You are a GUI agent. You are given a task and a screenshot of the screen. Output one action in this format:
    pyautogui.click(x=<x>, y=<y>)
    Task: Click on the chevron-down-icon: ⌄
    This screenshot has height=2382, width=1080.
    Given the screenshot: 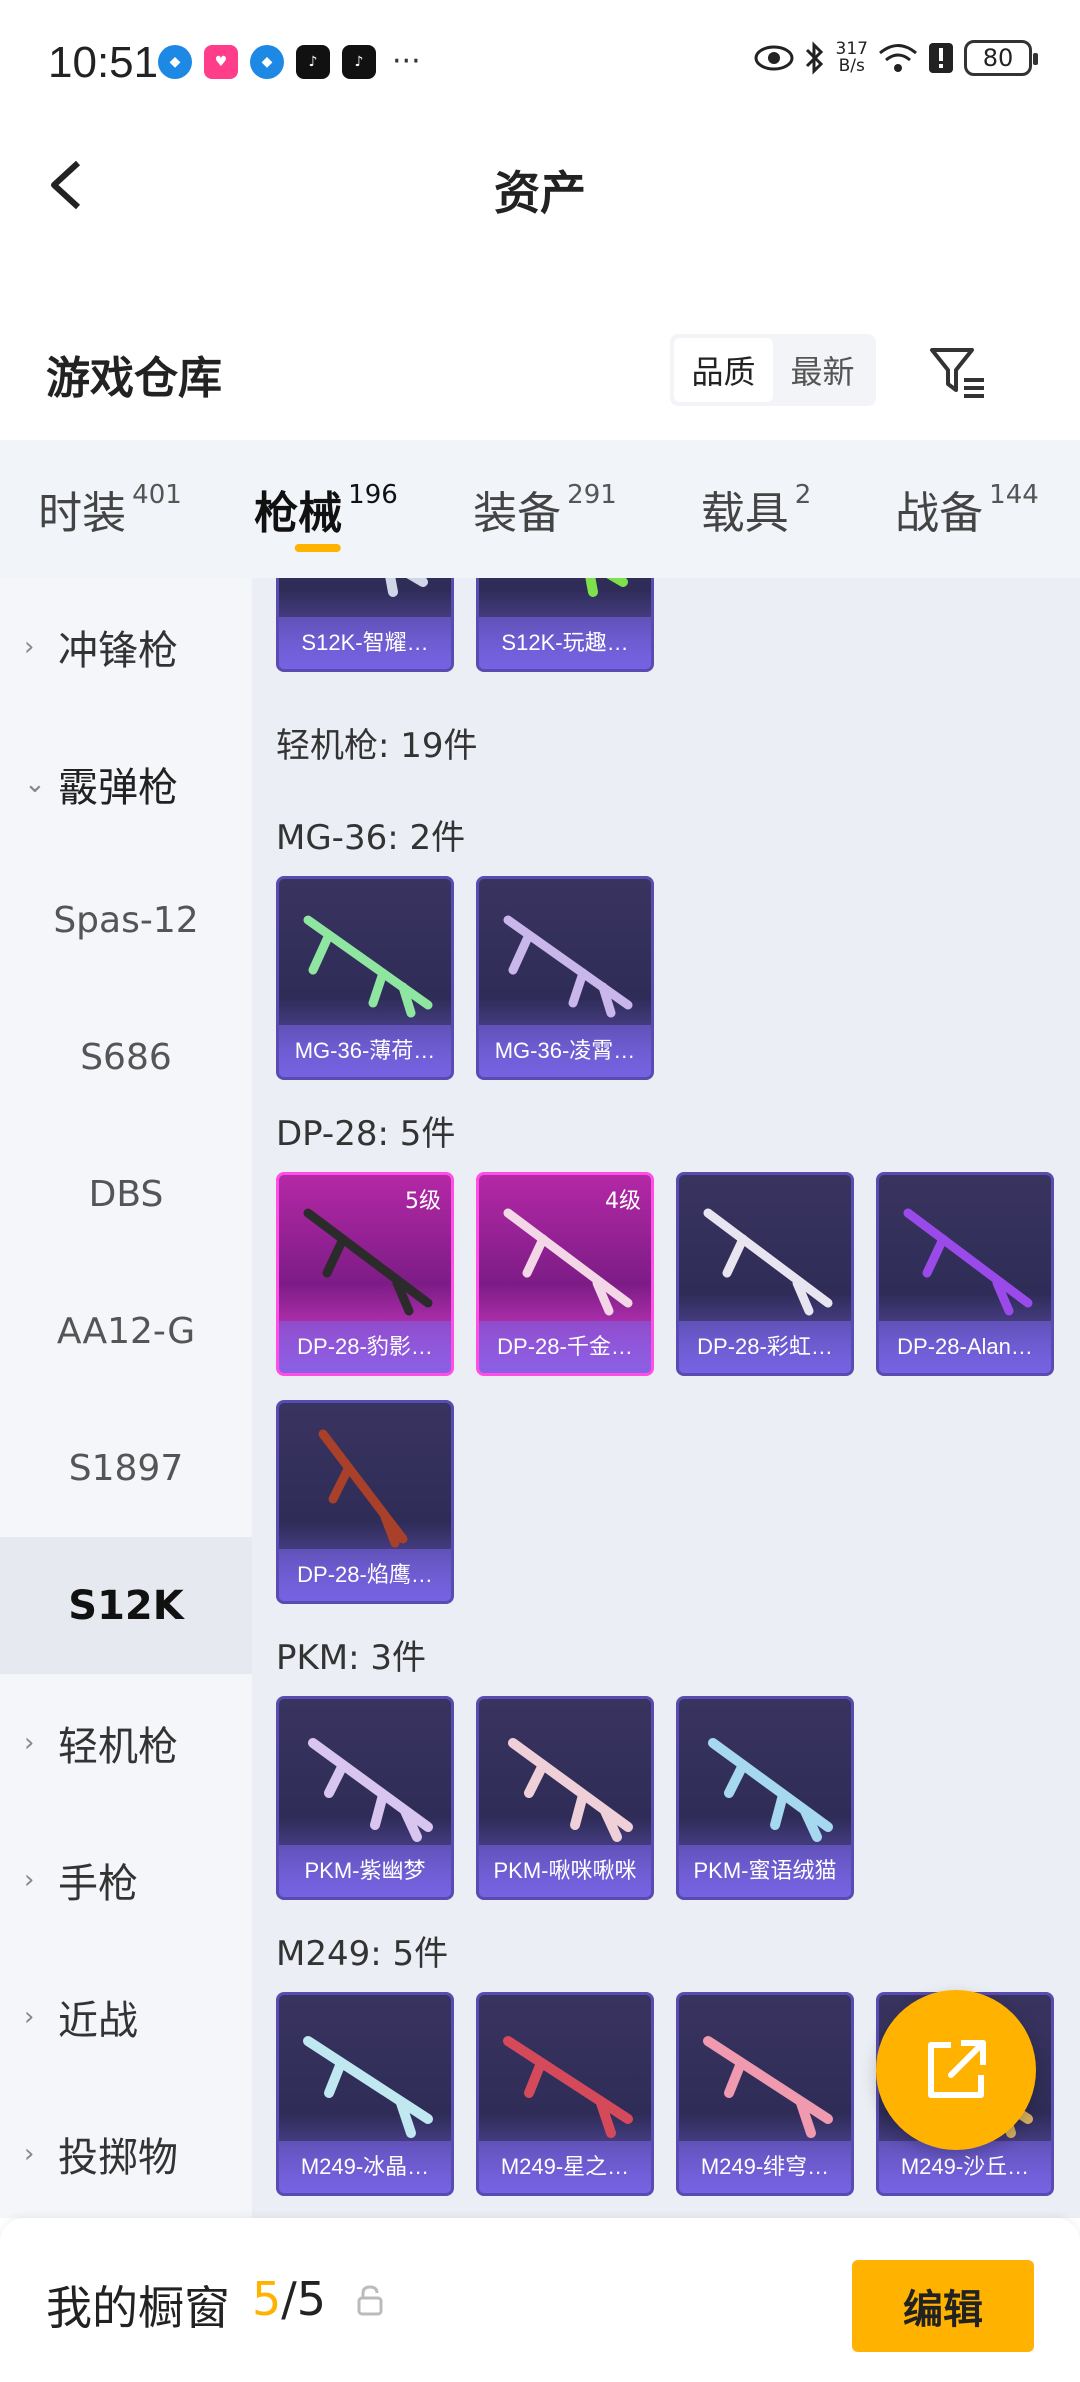 What is the action you would take?
    pyautogui.click(x=35, y=783)
    